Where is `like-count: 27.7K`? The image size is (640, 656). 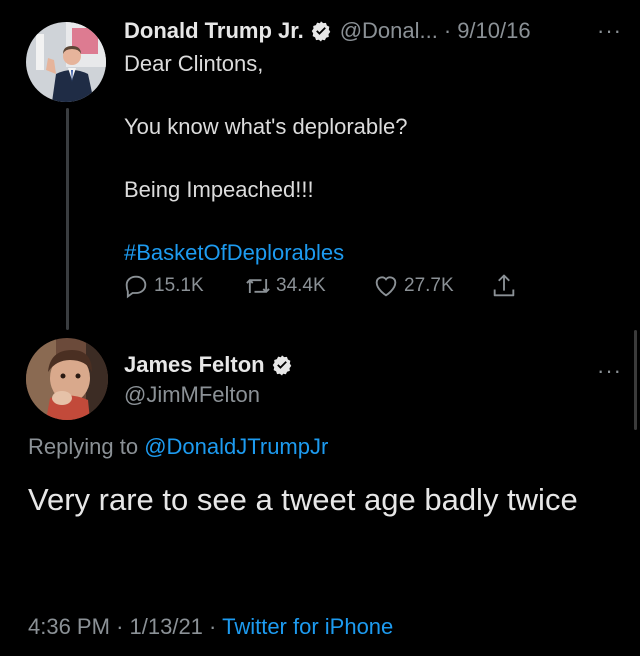
like-count: 27.7K is located at coordinates (429, 285).